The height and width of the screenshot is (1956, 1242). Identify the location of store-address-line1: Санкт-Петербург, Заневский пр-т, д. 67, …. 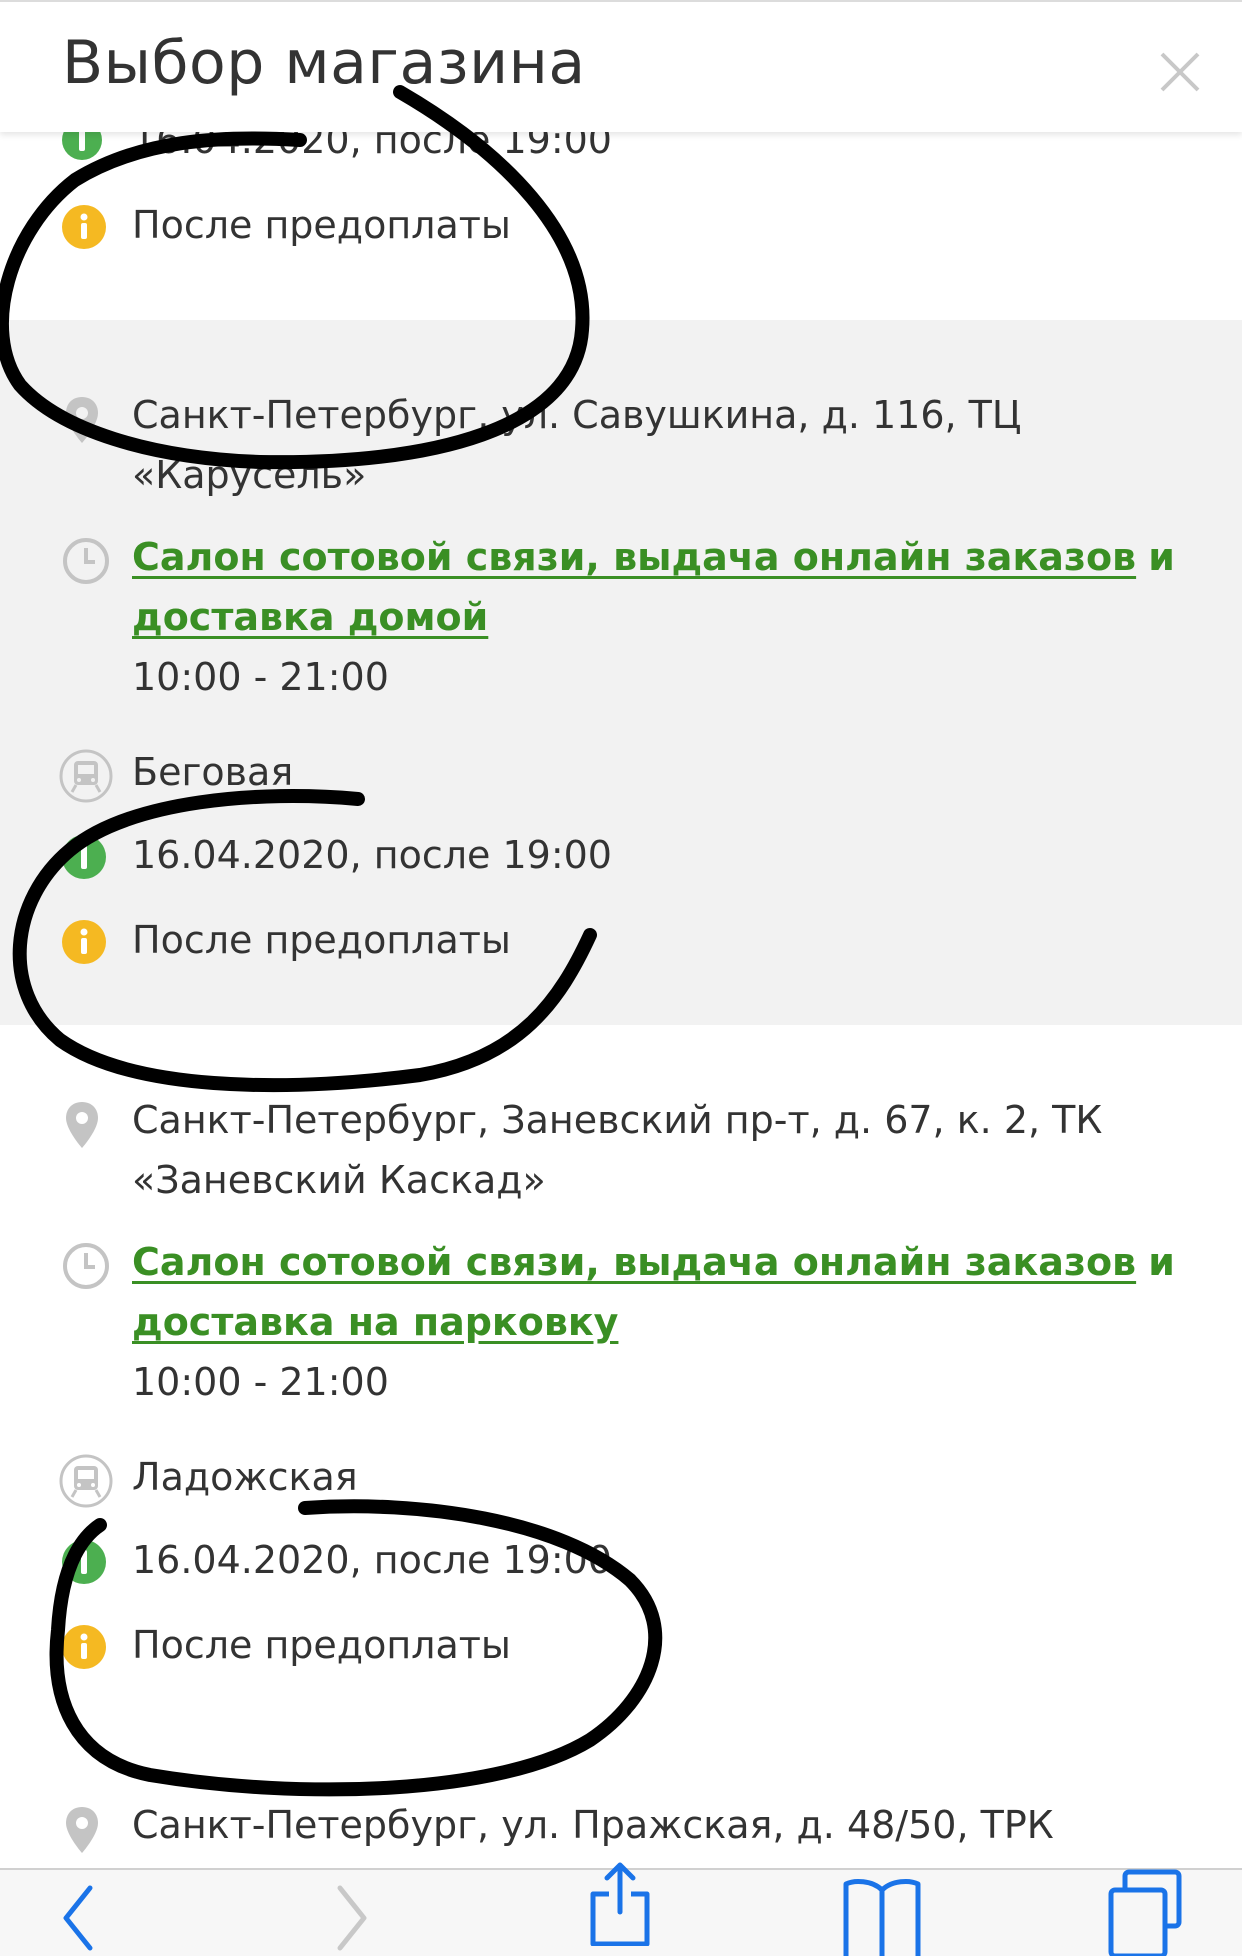
(617, 1120).